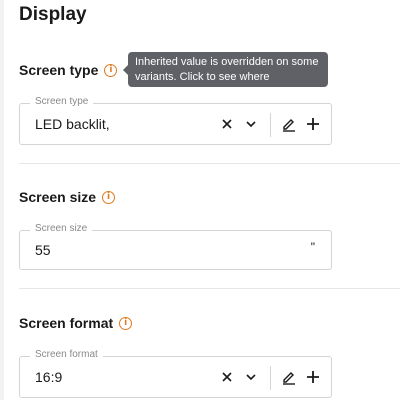 The image size is (400, 400). Describe the element at coordinates (175, 120) in the screenshot. I see `screen-type-select: Screen type LED backlit,` at that location.